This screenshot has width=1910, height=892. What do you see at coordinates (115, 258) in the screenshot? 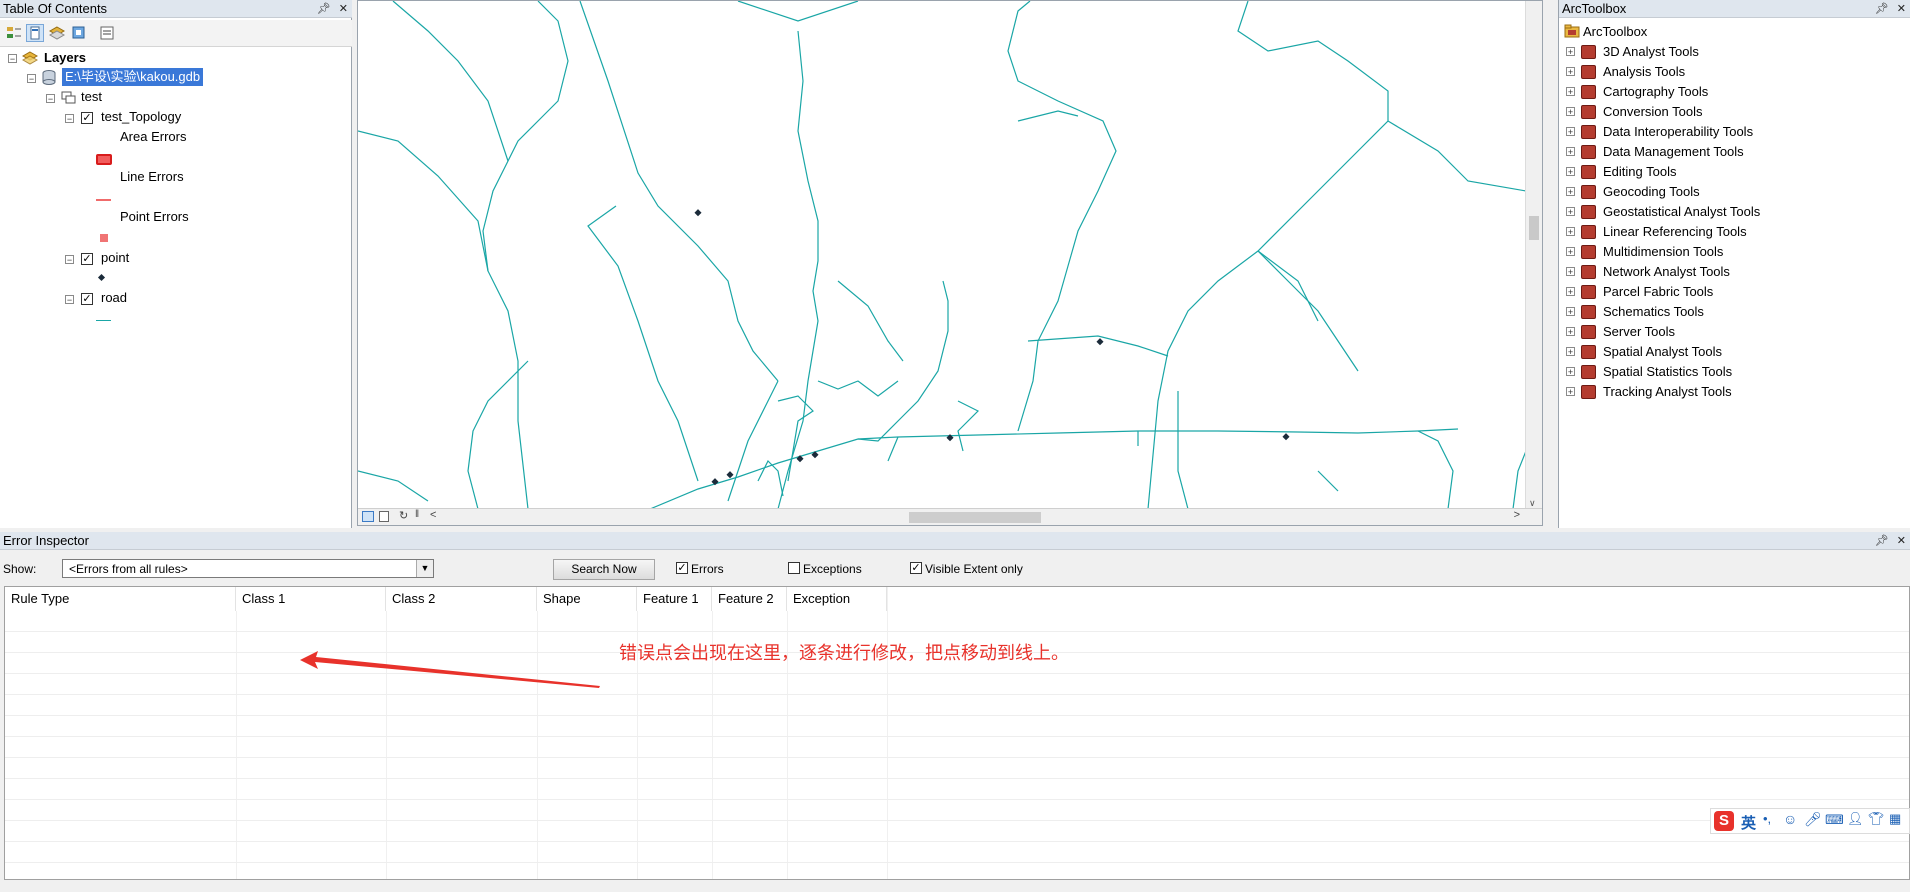
I see `point-layer-node: point` at bounding box center [115, 258].